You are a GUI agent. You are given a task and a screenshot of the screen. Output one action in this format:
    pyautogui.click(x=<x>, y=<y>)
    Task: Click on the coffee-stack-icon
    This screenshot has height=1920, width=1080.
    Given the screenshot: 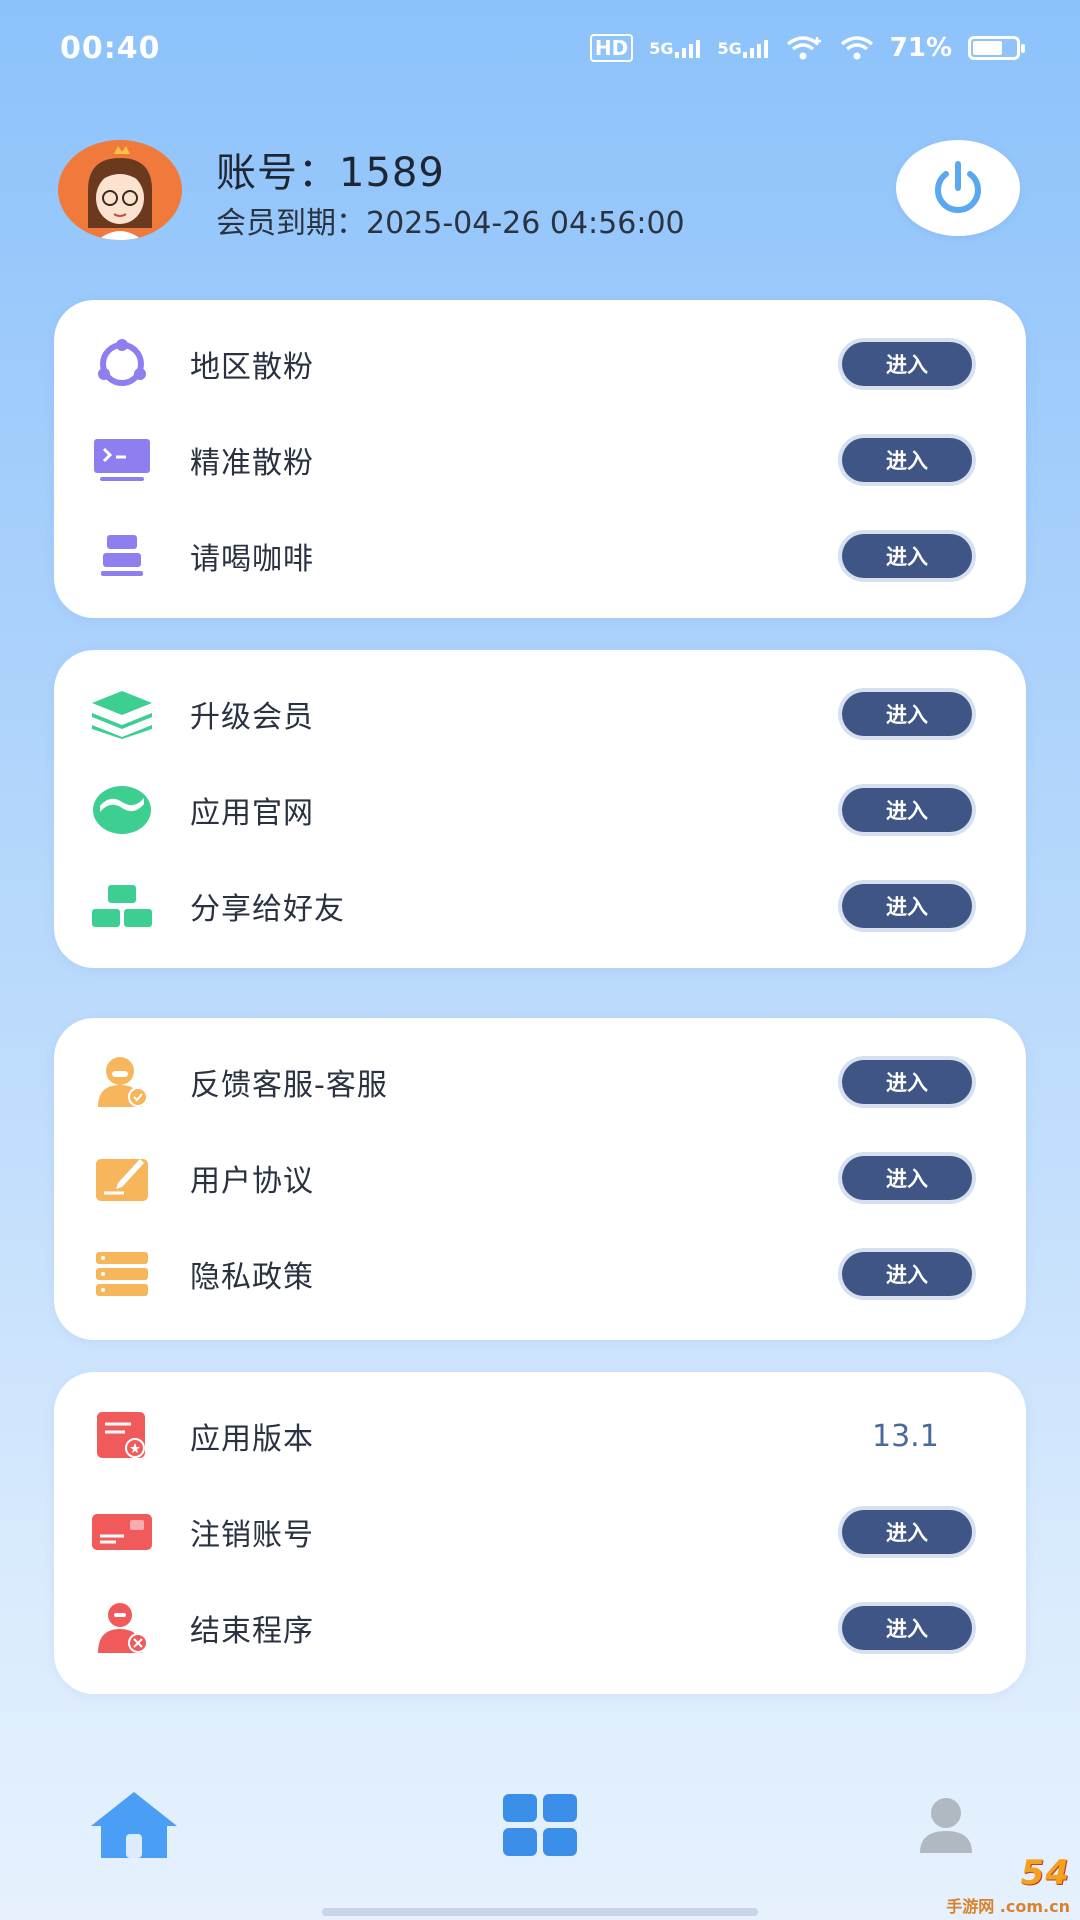 What is the action you would take?
    pyautogui.click(x=122, y=556)
    